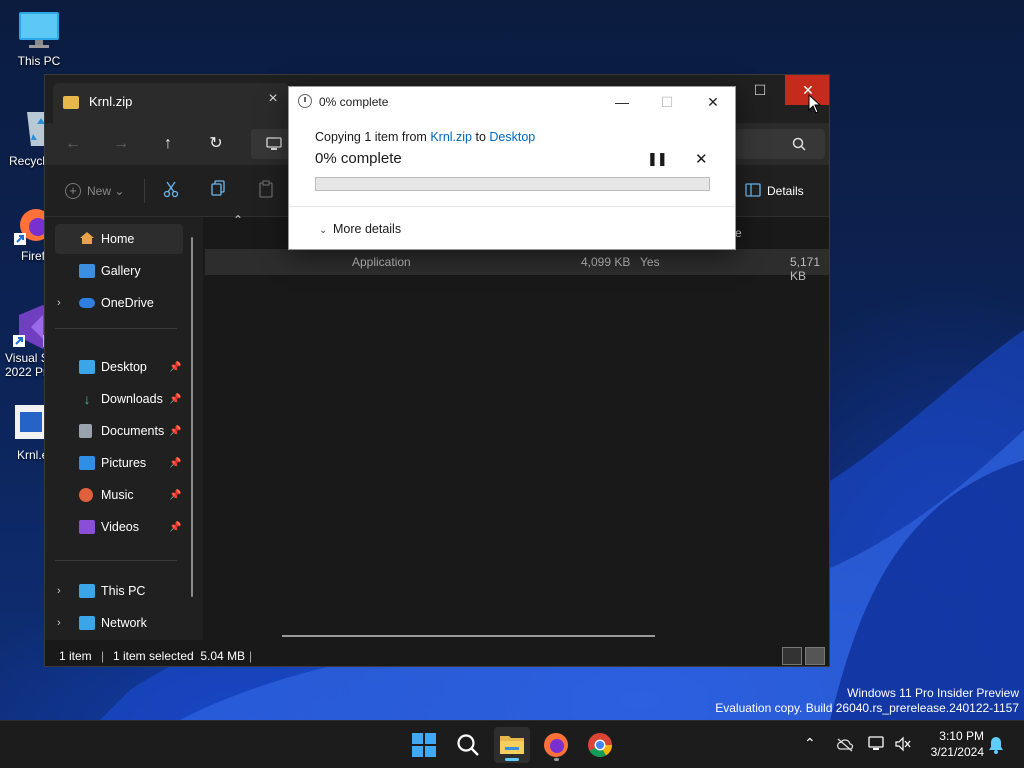  I want to click on nav-item-onedrive: › OneDrive, so click(120, 303).